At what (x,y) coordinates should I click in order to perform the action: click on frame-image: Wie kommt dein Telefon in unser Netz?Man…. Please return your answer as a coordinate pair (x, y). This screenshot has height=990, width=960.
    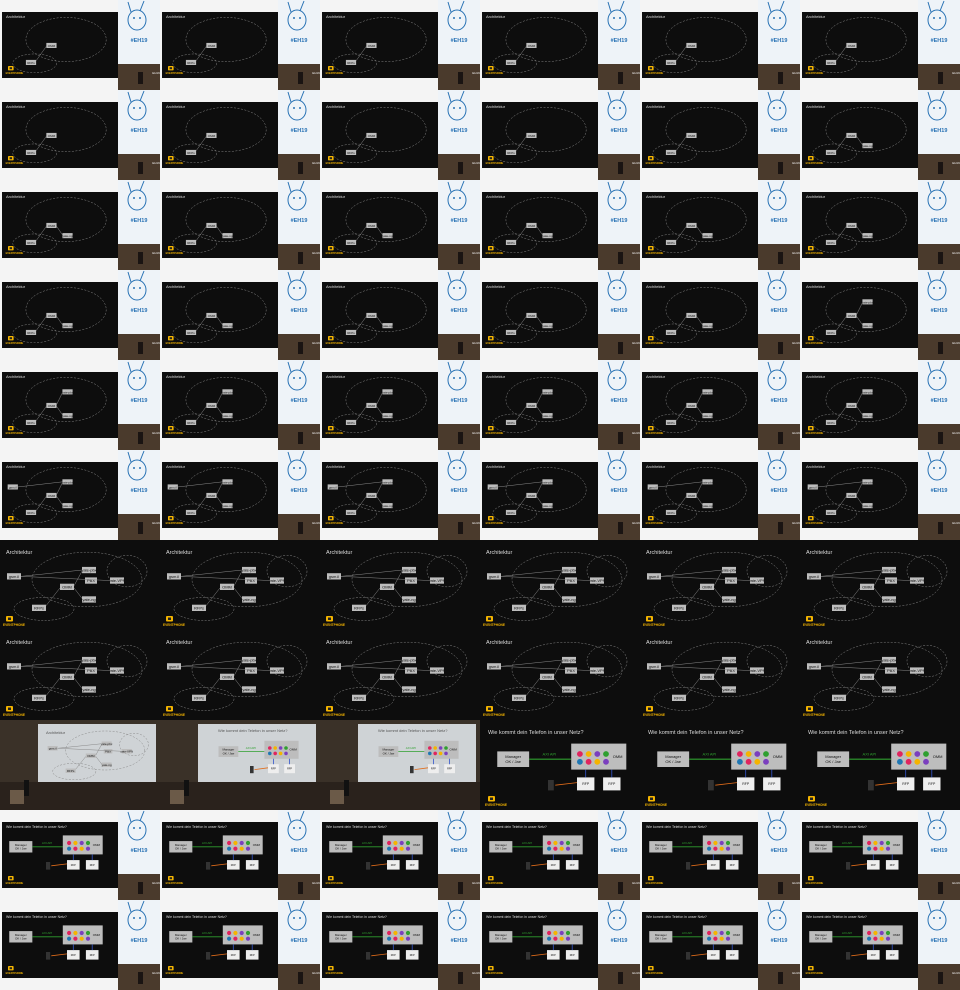
    Looking at the image, I should click on (560, 945).